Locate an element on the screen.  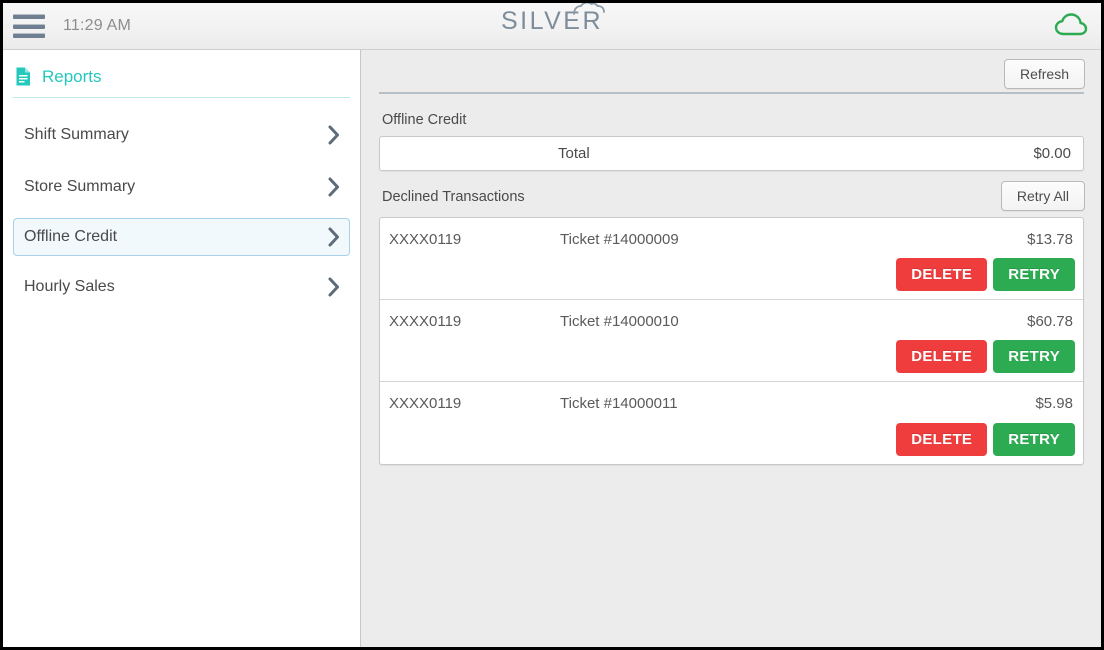
declined-transactions-label: Declined Transactions is located at coordinates (453, 197).